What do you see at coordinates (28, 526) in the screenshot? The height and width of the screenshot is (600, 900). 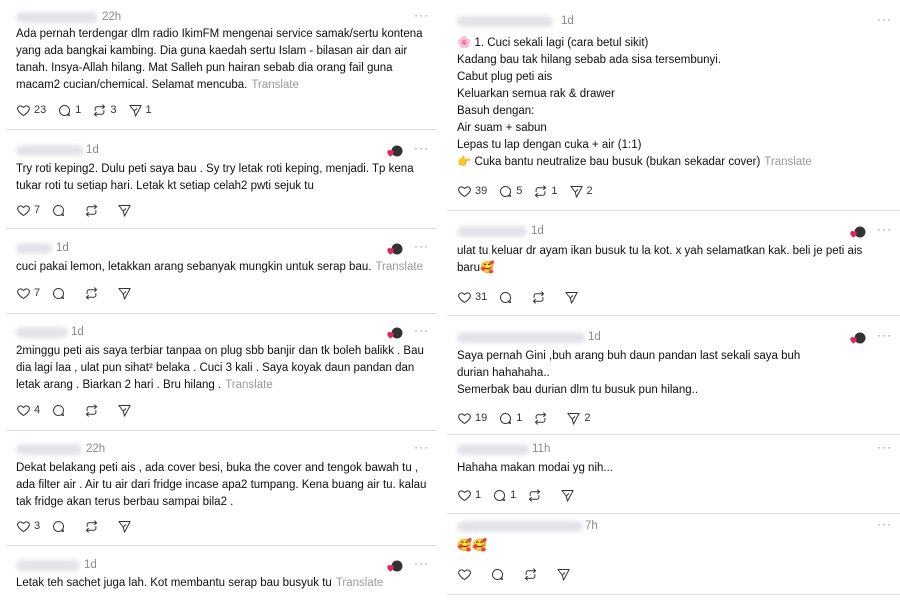 I see `like-button: 3` at bounding box center [28, 526].